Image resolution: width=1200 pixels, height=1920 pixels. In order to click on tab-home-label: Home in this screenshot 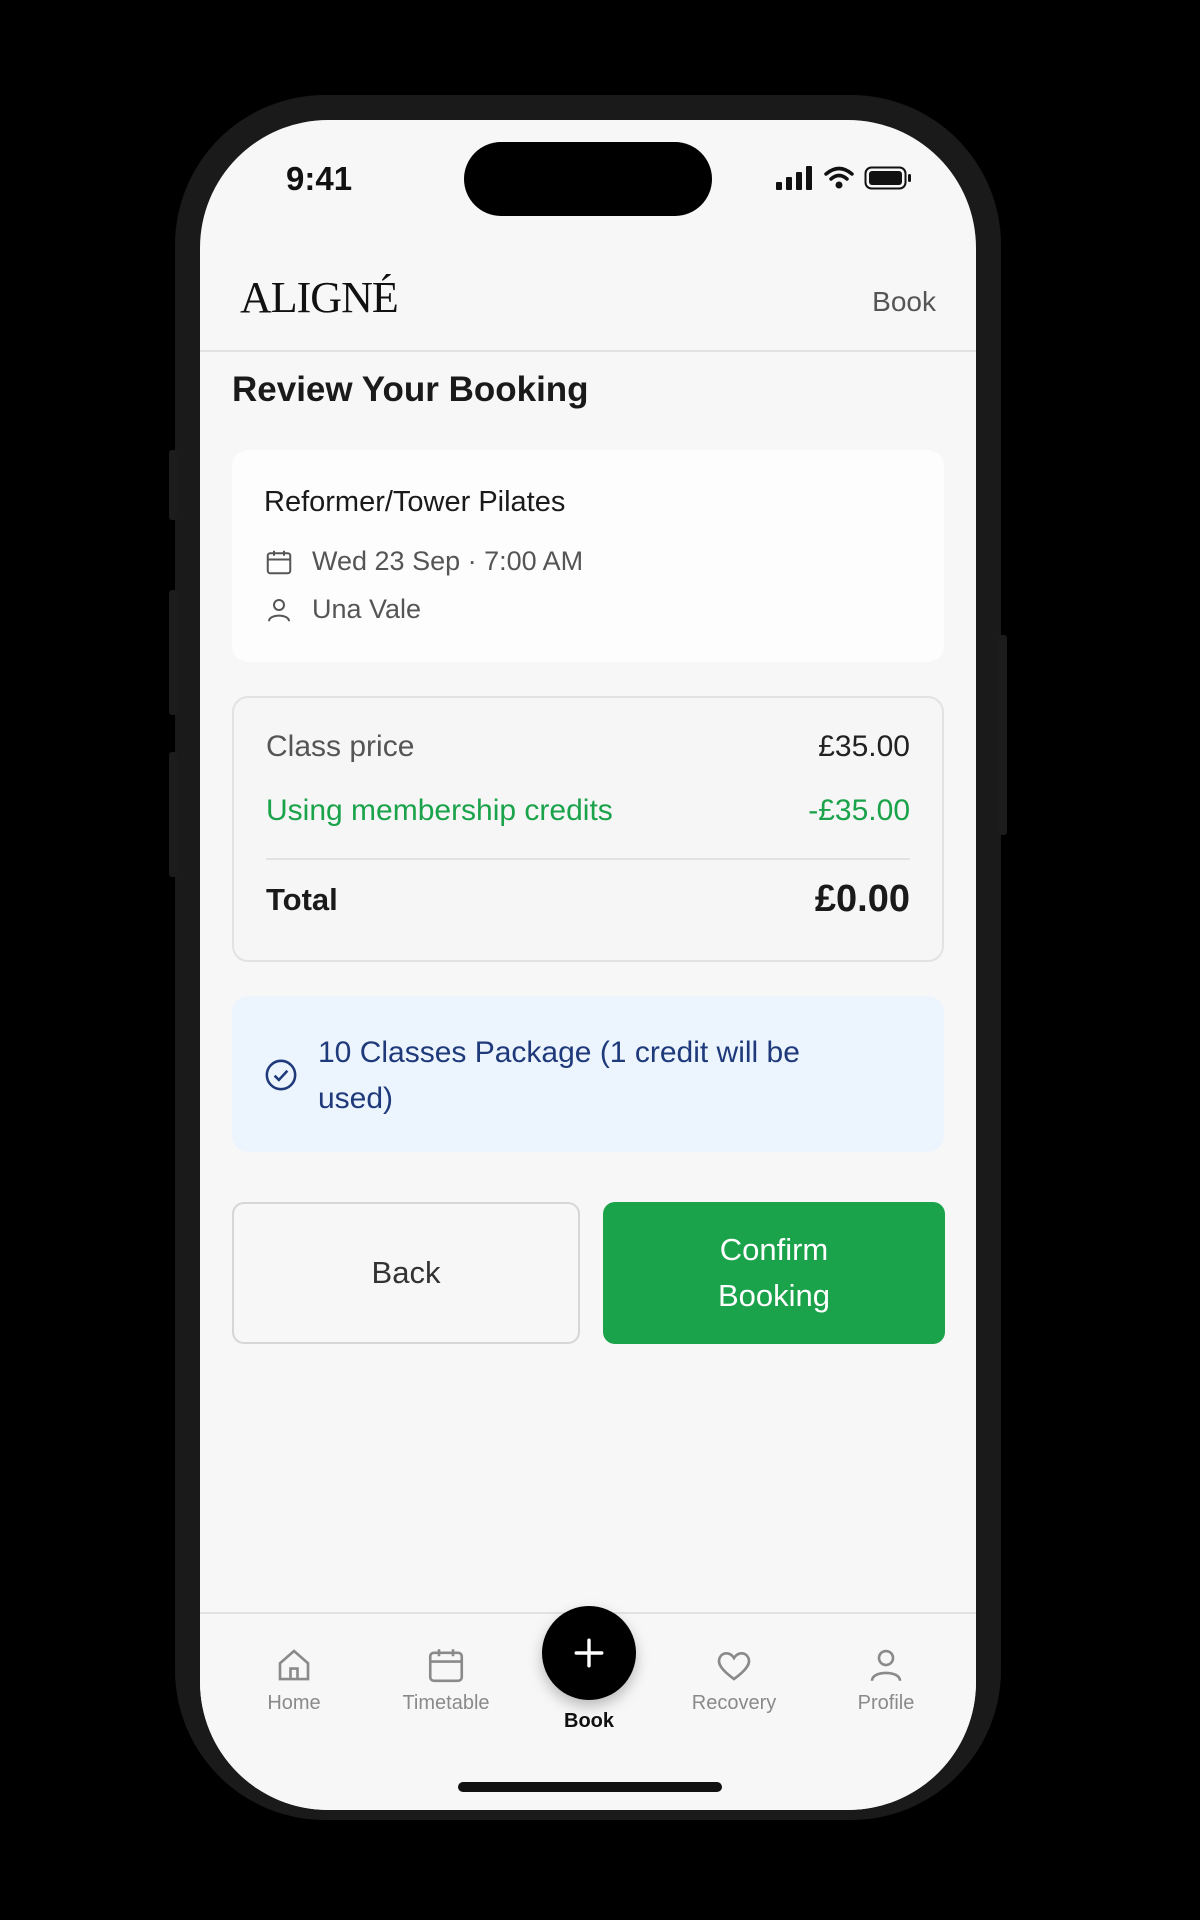, I will do `click(294, 1703)`.